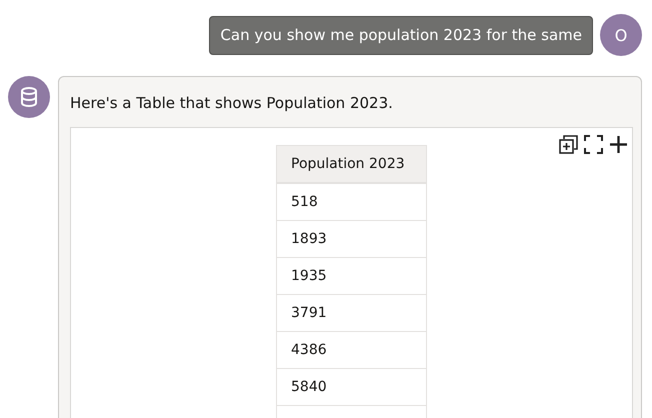  What do you see at coordinates (618, 144) in the screenshot?
I see `plus-icon` at bounding box center [618, 144].